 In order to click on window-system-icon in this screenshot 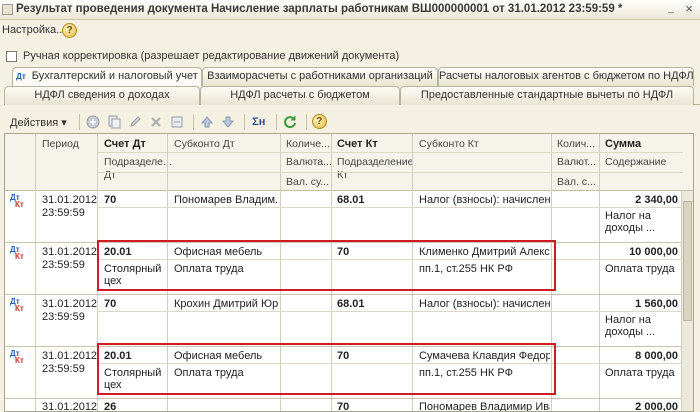, I will do `click(7, 9)`.